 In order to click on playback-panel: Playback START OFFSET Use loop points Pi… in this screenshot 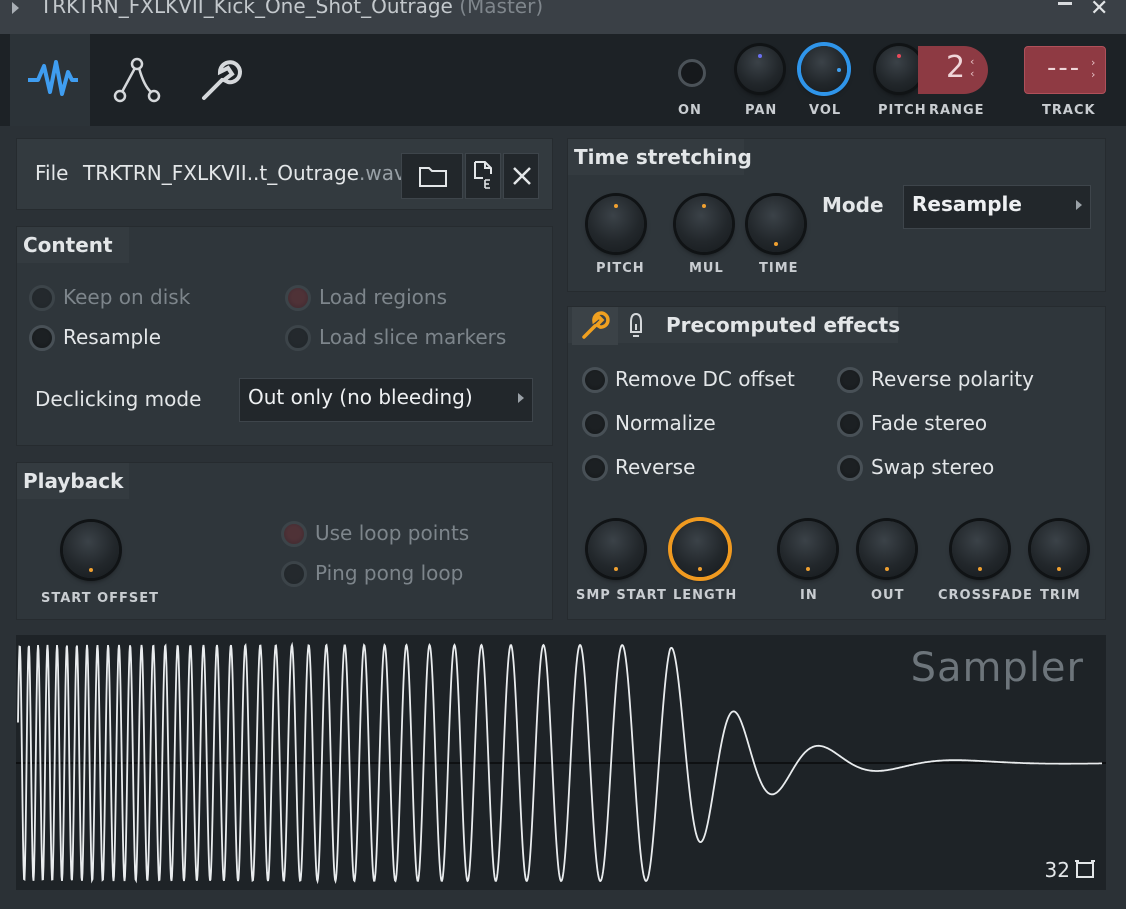, I will do `click(284, 541)`.